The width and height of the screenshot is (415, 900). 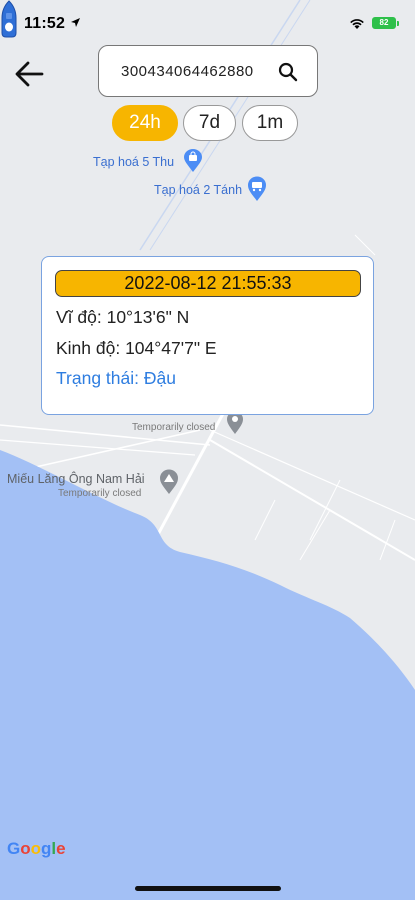 I want to click on range-7d-button: 7d, so click(x=209, y=123).